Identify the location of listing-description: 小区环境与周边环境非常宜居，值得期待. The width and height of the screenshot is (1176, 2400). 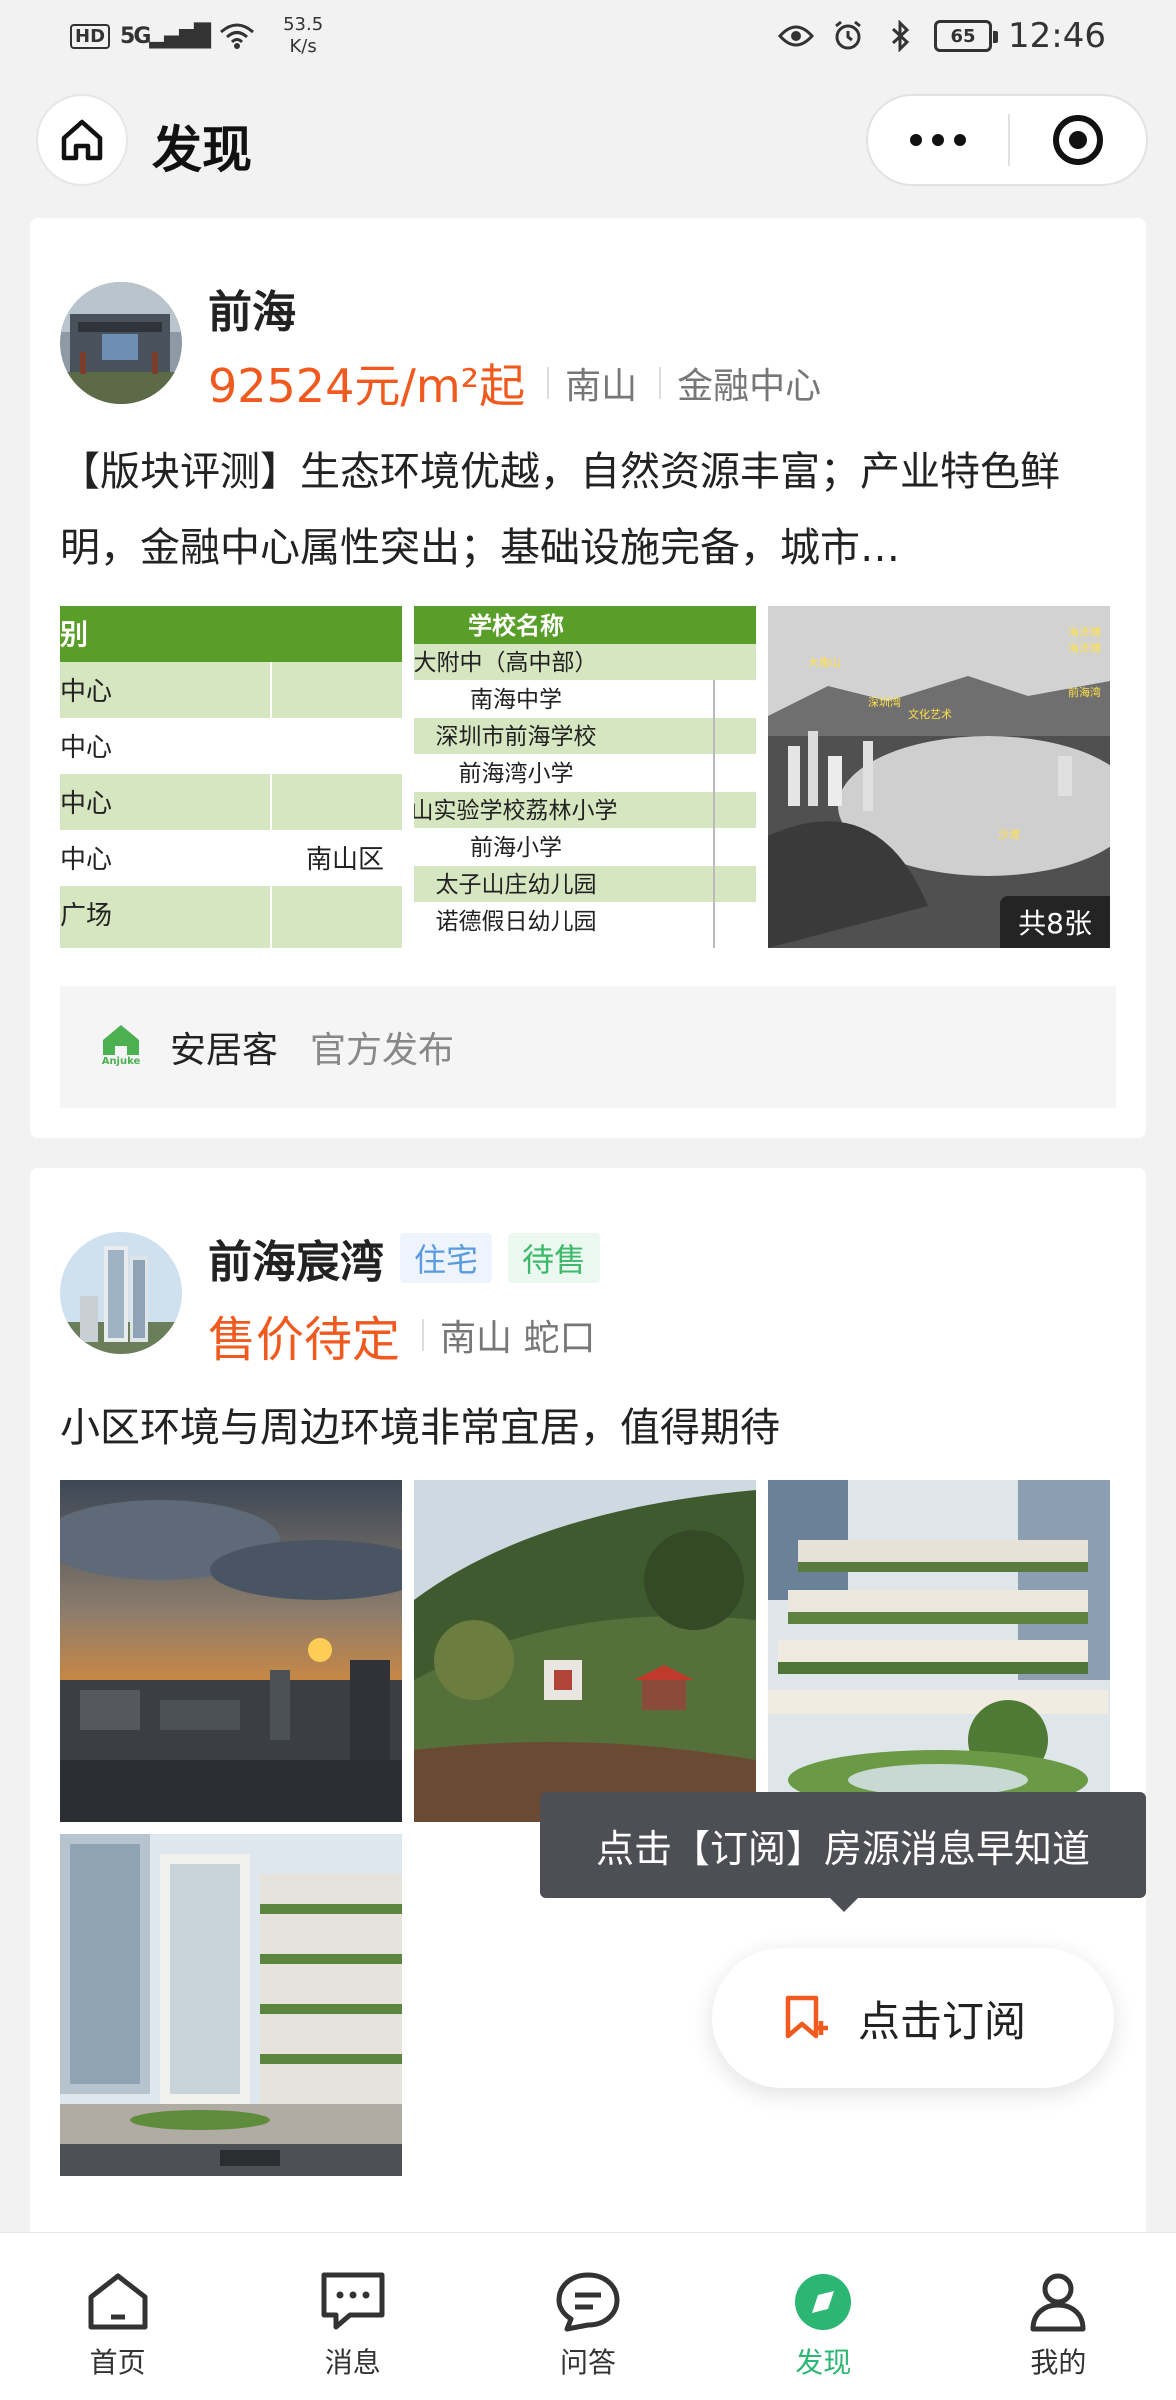
(420, 1428).